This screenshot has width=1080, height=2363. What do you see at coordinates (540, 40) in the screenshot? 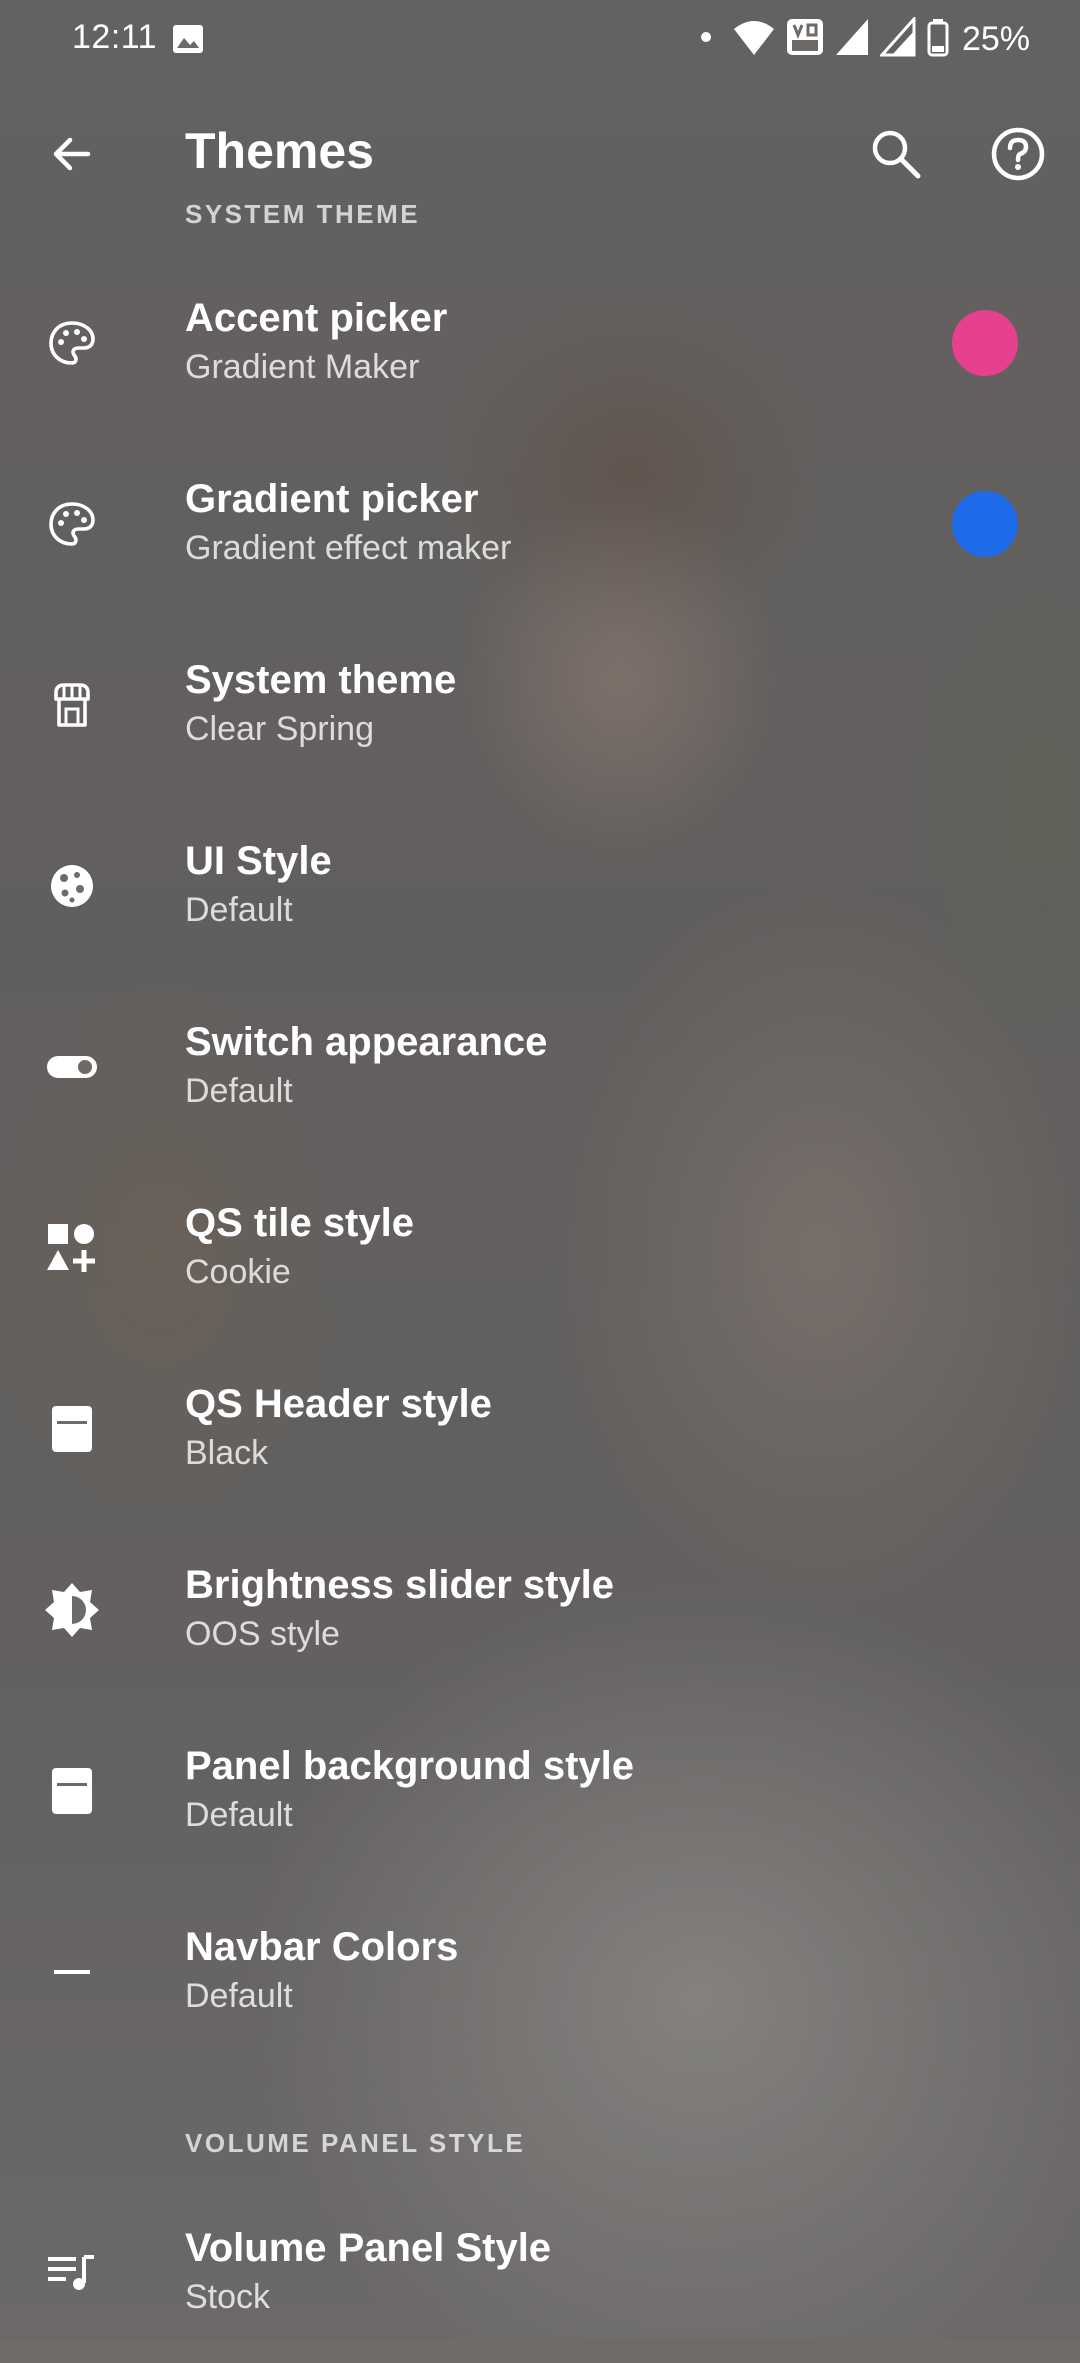
I see `status-bar: 12:11 25%` at bounding box center [540, 40].